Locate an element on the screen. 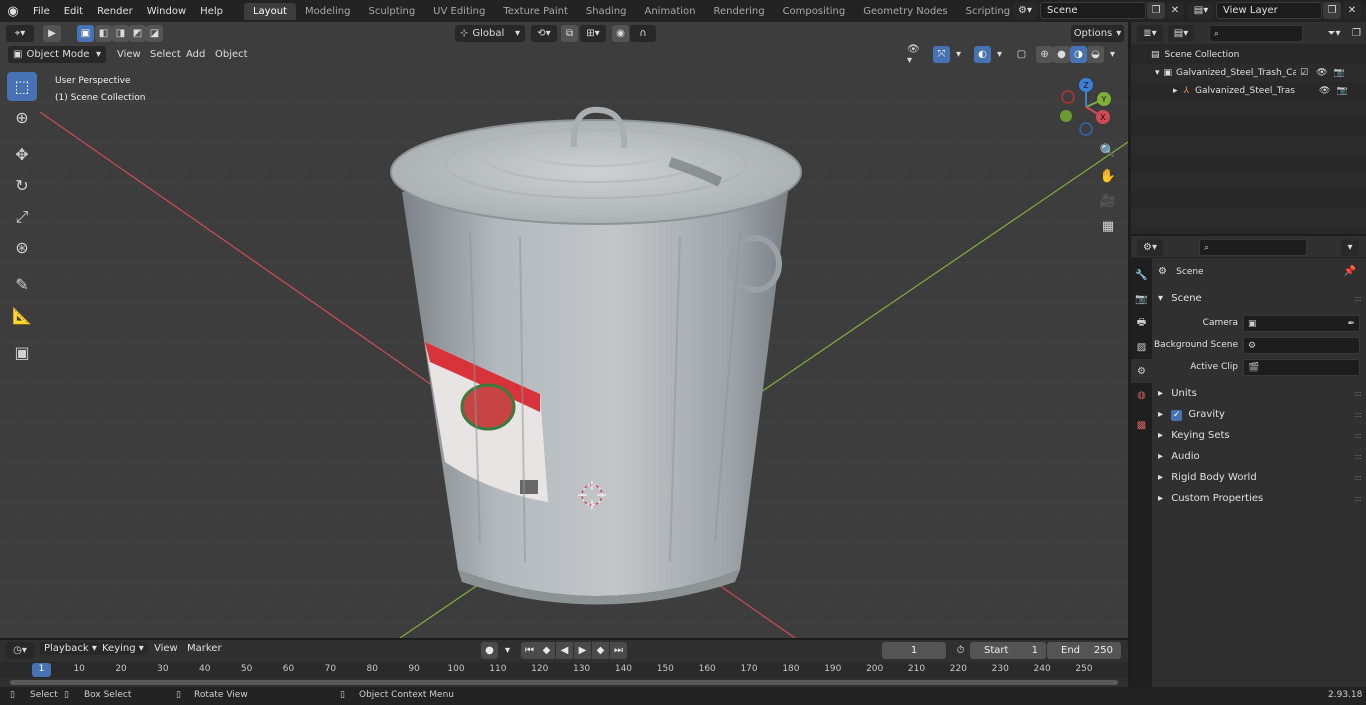  select-extend-icon: ◧ is located at coordinates (103, 33).